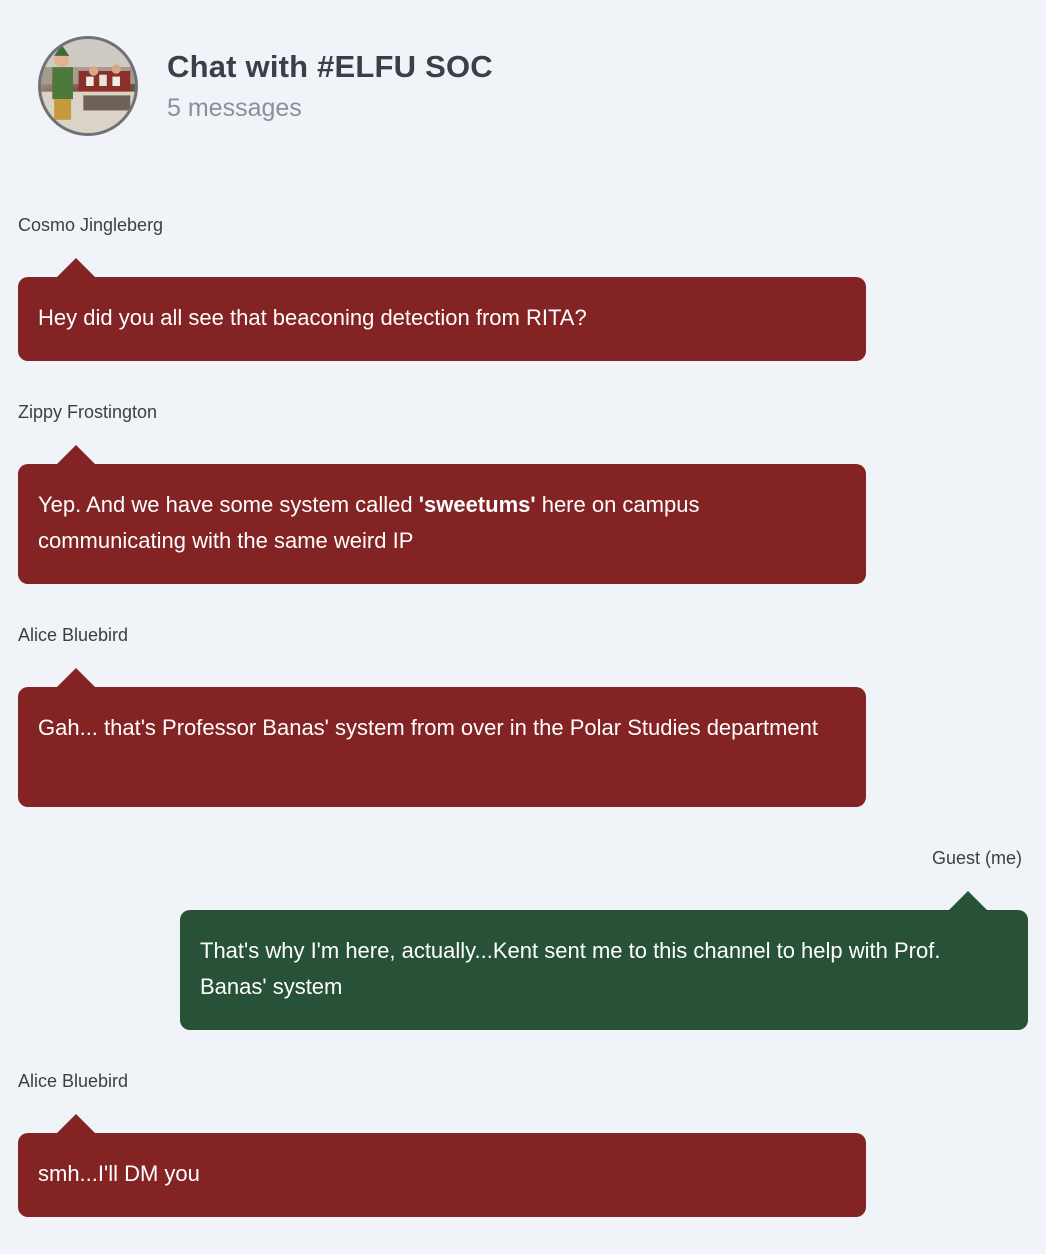 The height and width of the screenshot is (1254, 1046). What do you see at coordinates (91, 225) in the screenshot?
I see `message-sender: Cosmo Jingleberg` at bounding box center [91, 225].